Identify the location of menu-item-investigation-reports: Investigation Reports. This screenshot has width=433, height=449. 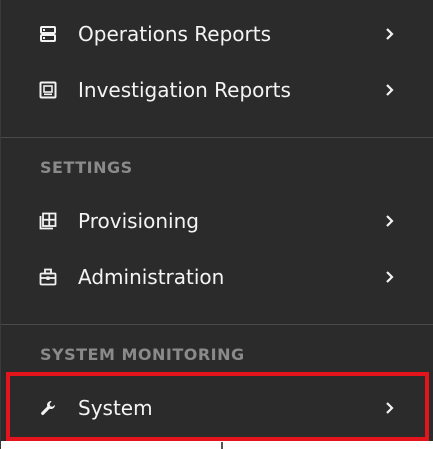
(217, 90).